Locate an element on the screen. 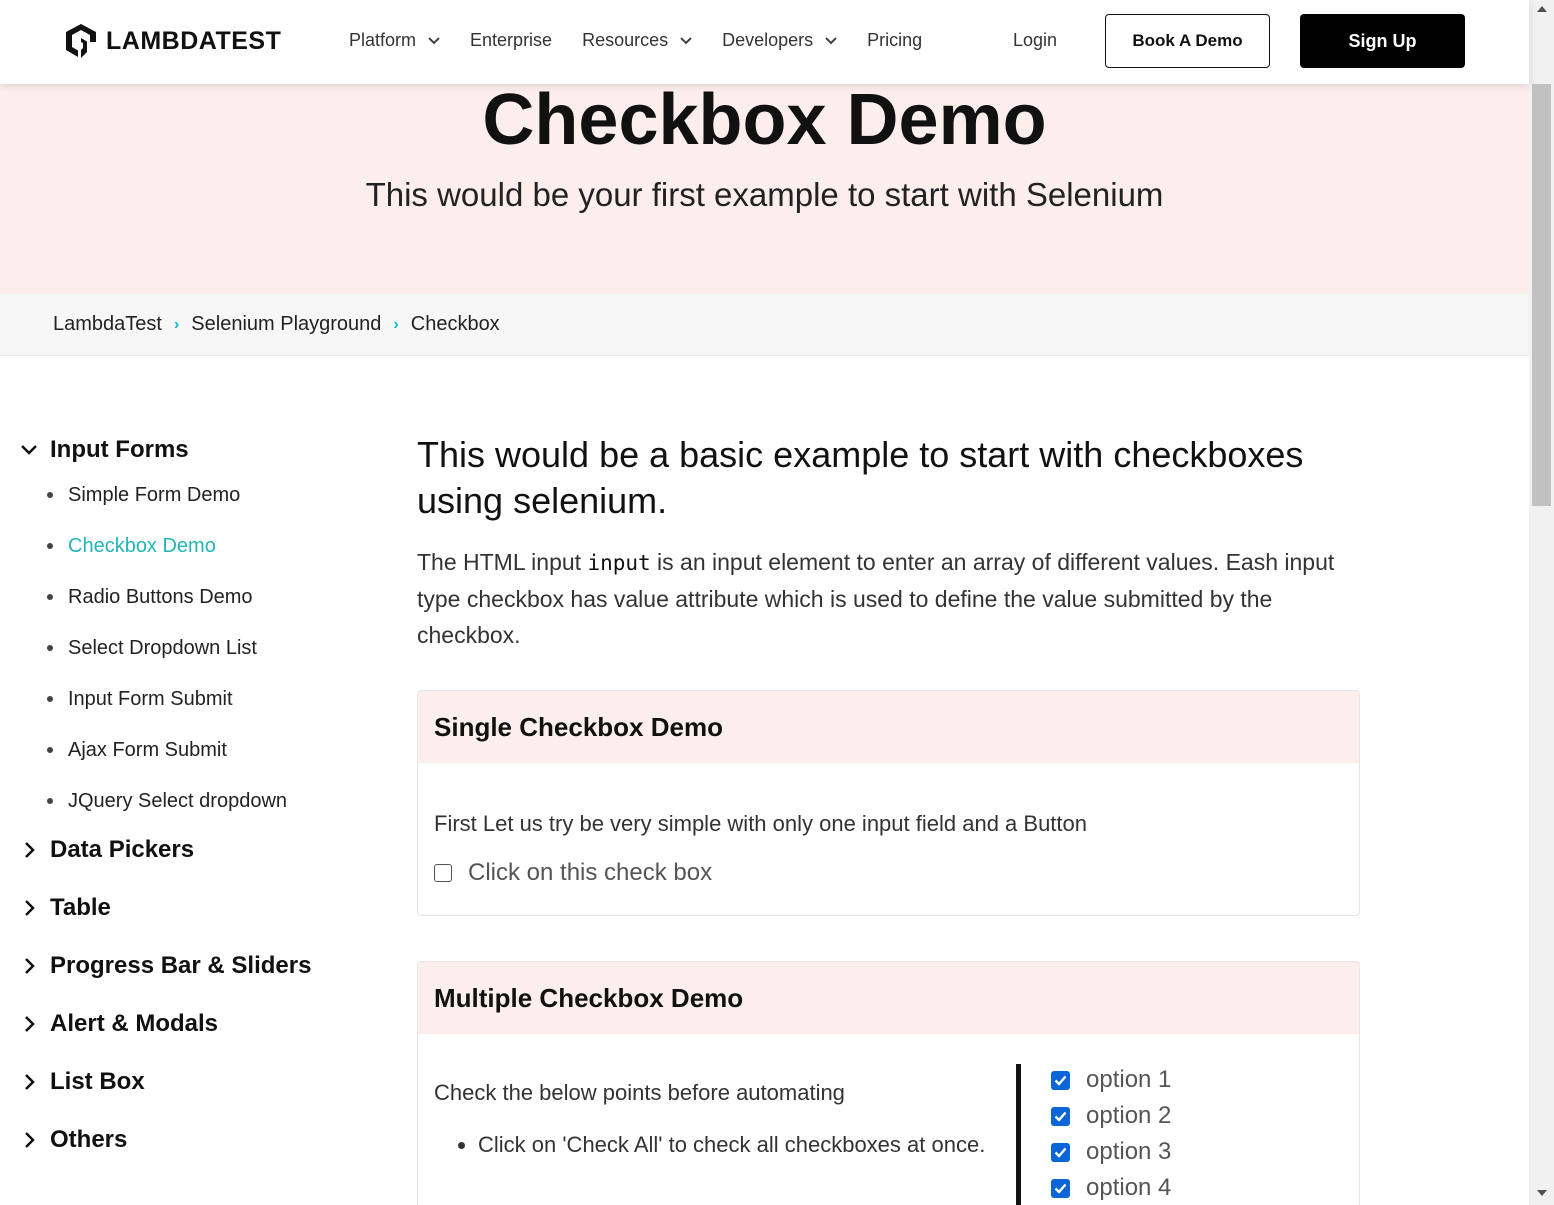 Image resolution: width=1554 pixels, height=1205 pixels. nav-label: Enterprise is located at coordinates (511, 40).